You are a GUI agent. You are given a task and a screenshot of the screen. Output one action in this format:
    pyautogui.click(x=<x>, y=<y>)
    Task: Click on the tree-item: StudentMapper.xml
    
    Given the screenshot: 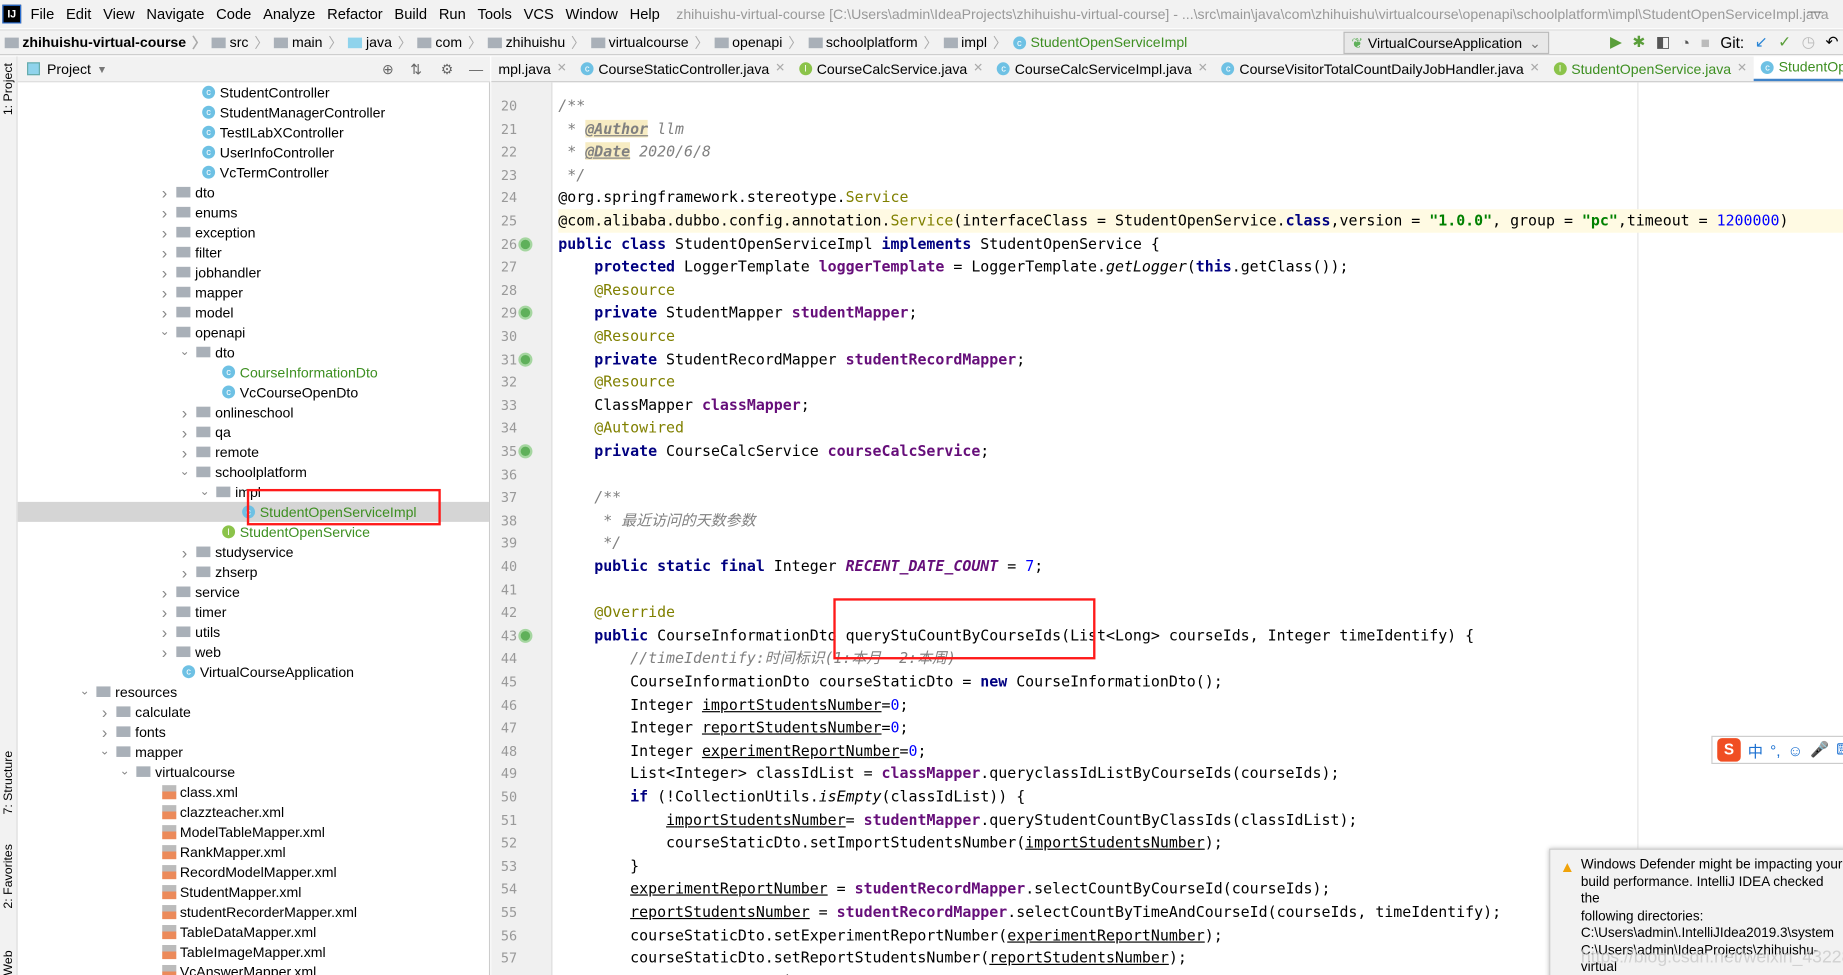 What is the action you would take?
    pyautogui.click(x=253, y=892)
    